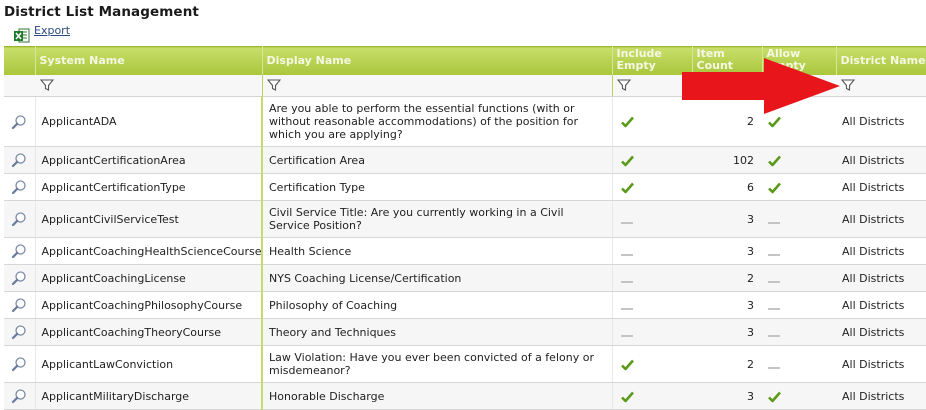 This screenshot has height=410, width=926. What do you see at coordinates (149, 251) in the screenshot?
I see `system-name-cell: ApplicantCoachingHealthScienceCourse` at bounding box center [149, 251].